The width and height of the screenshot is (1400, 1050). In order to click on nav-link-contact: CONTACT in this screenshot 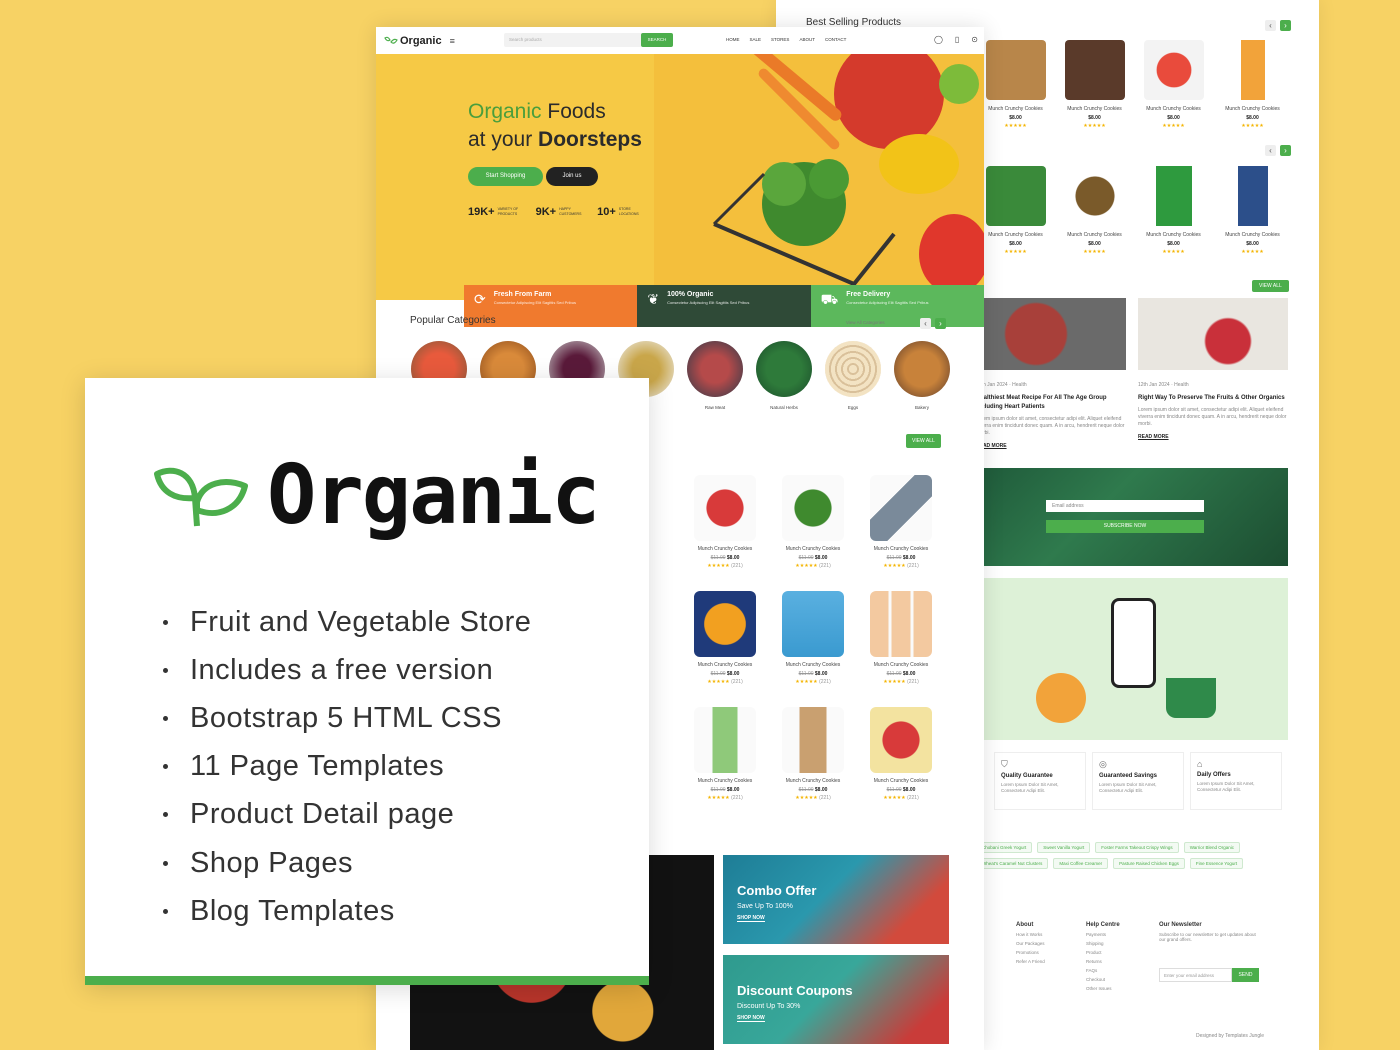, I will do `click(835, 39)`.